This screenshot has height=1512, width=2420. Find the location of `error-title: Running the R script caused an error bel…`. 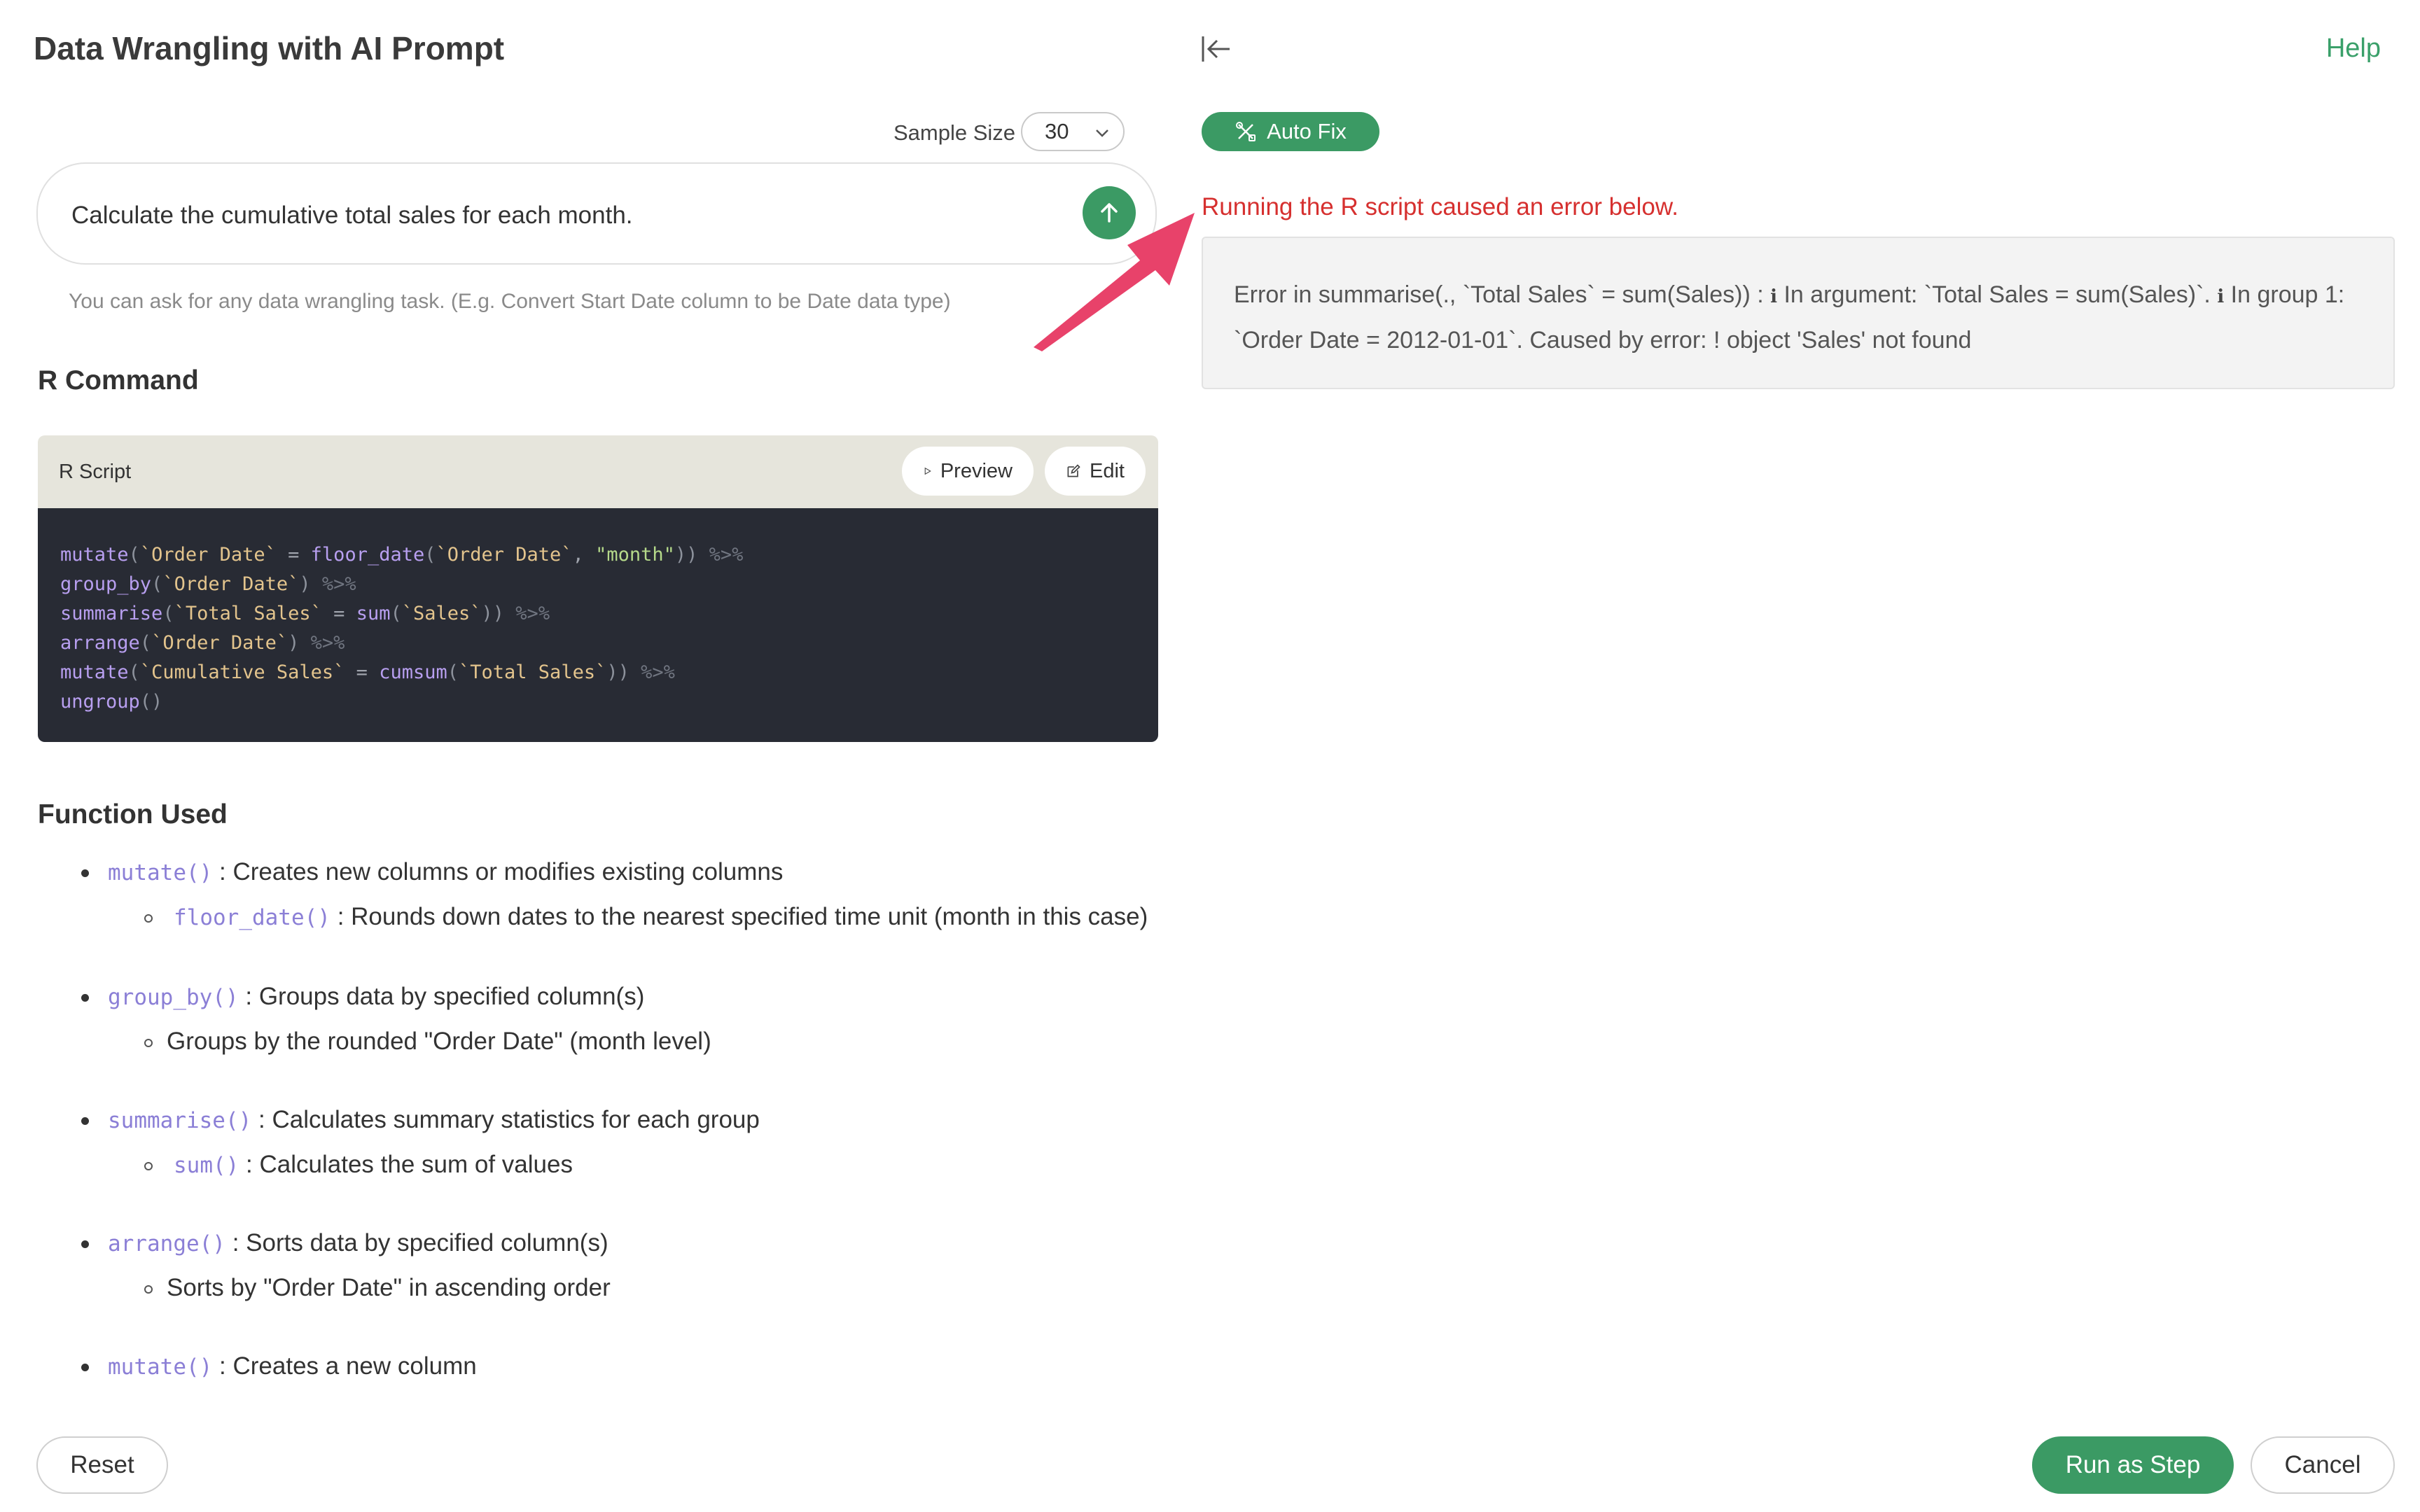

error-title: Running the R script caused an error bel… is located at coordinates (1440, 206).